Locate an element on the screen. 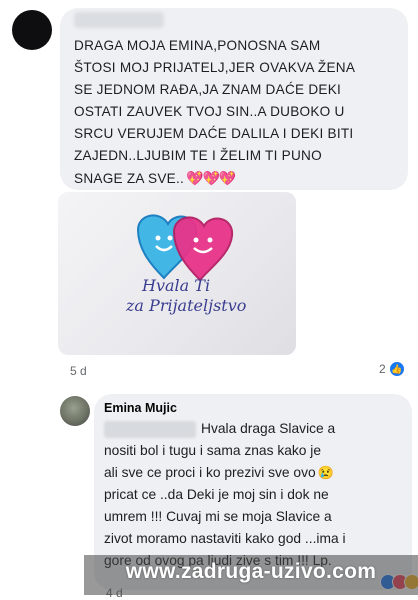 Image resolution: width=418 pixels, height=600 pixels. comment-line: ZAJEDN..LJUBIM TE I ŽELIM TI PUNO is located at coordinates (198, 155).